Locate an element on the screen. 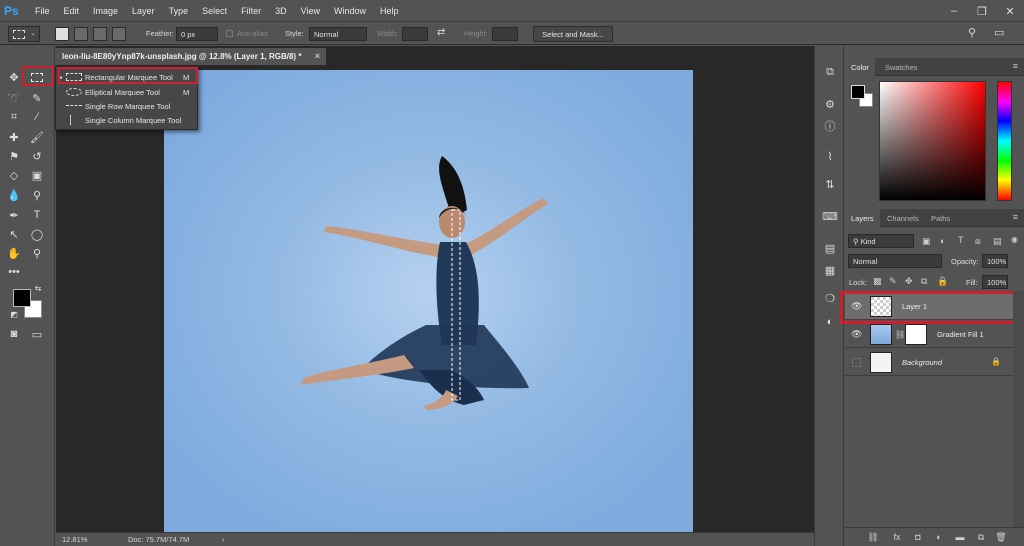 This screenshot has height=546, width=1024. menu-file: File is located at coordinates (42, 11).